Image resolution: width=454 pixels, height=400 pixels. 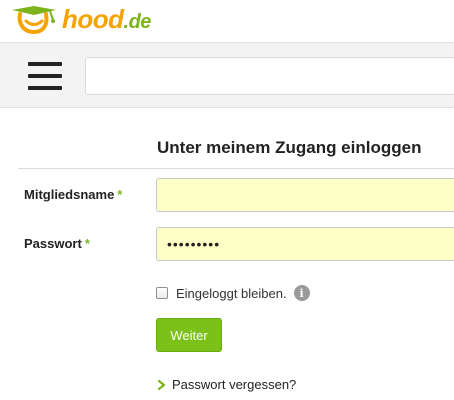 What do you see at coordinates (305, 195) in the screenshot?
I see `username-field` at bounding box center [305, 195].